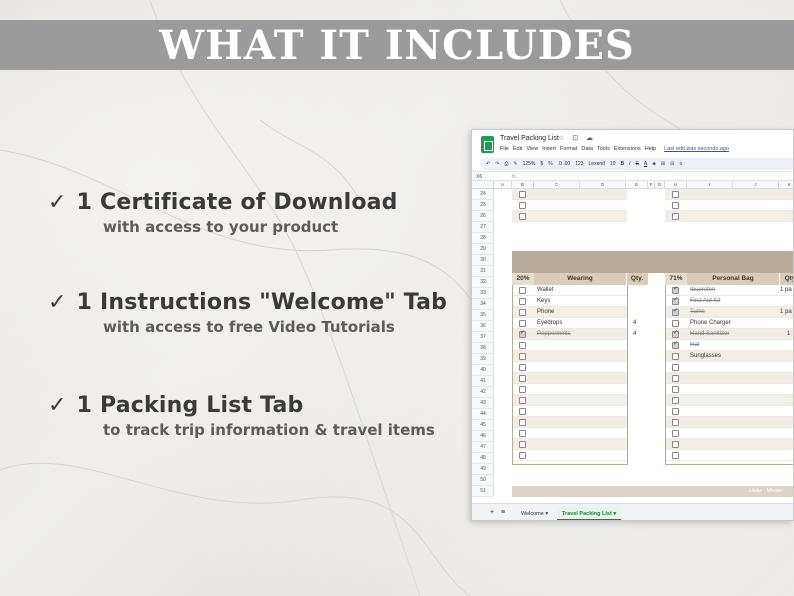  Describe the element at coordinates (587, 149) in the screenshot. I see `menu-data: Data` at that location.